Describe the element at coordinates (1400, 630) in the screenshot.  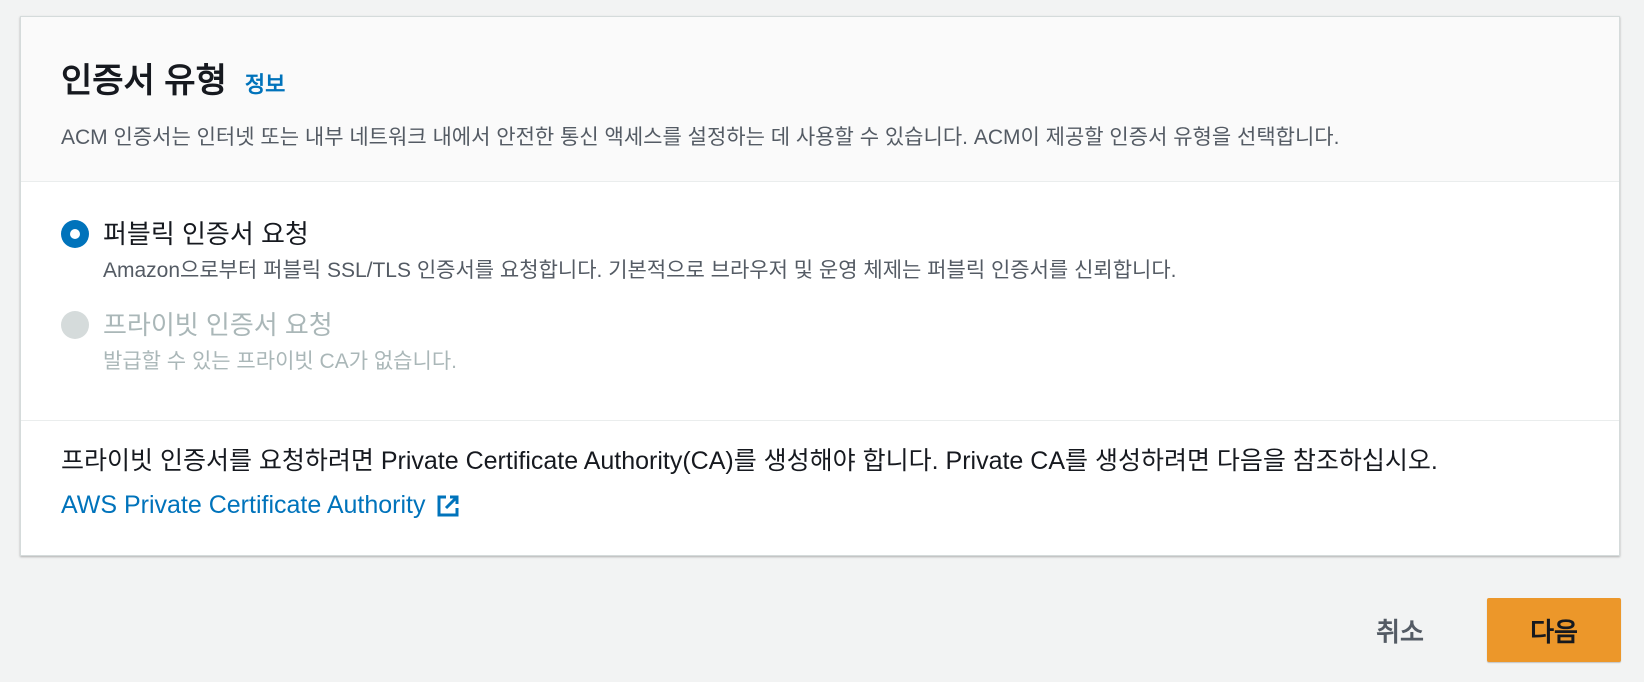
I see `cancel-button: 취소` at that location.